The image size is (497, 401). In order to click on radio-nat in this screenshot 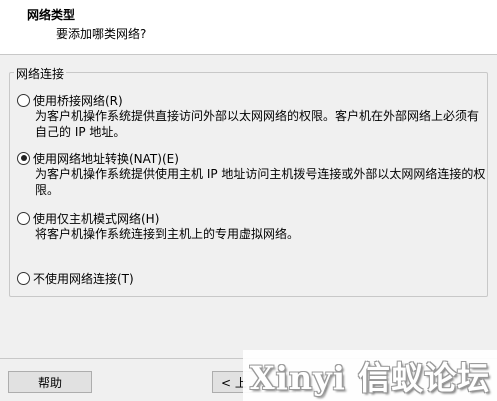, I will do `click(23, 158)`.